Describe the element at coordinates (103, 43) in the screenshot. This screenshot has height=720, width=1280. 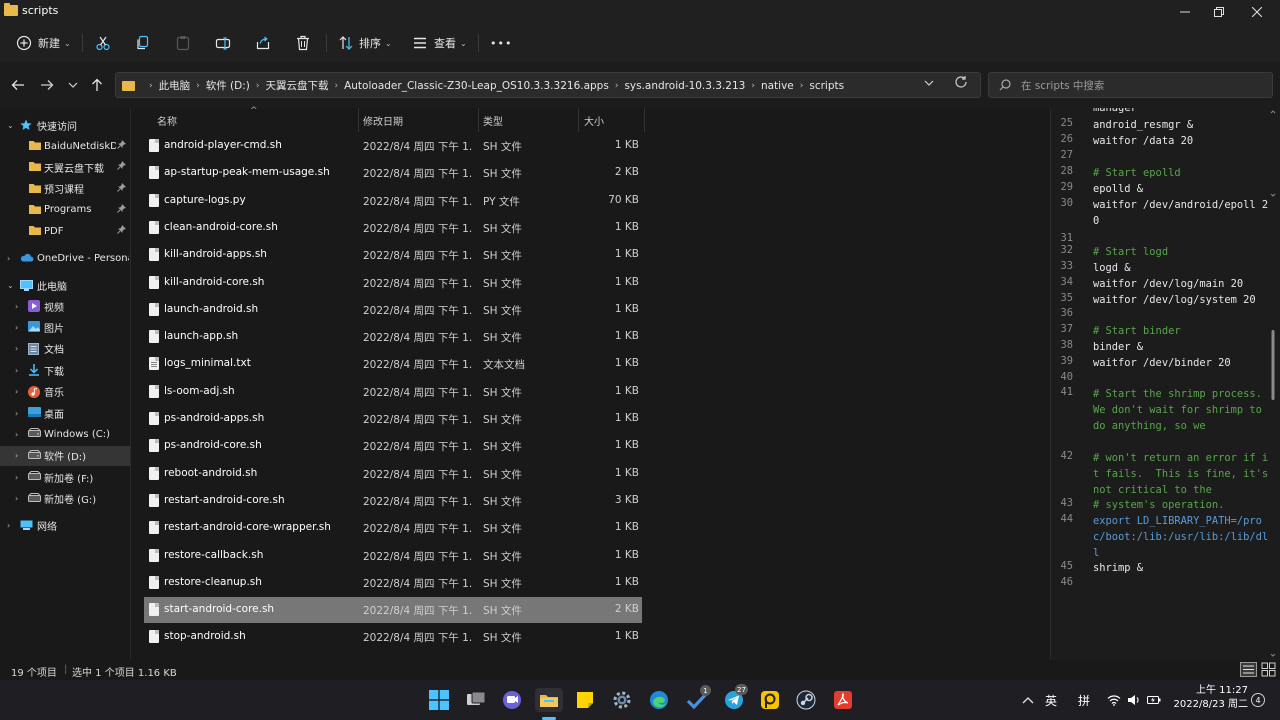
I see `cut-button` at that location.